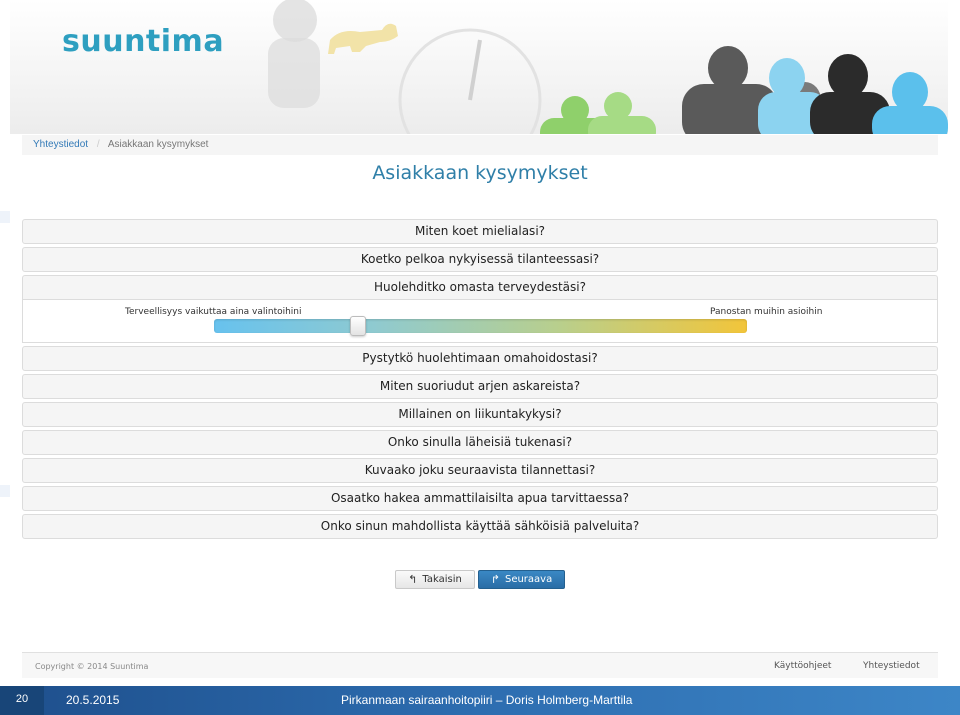 The height and width of the screenshot is (715, 960). What do you see at coordinates (93, 700) in the screenshot?
I see `slide-date: 20.5.2015` at bounding box center [93, 700].